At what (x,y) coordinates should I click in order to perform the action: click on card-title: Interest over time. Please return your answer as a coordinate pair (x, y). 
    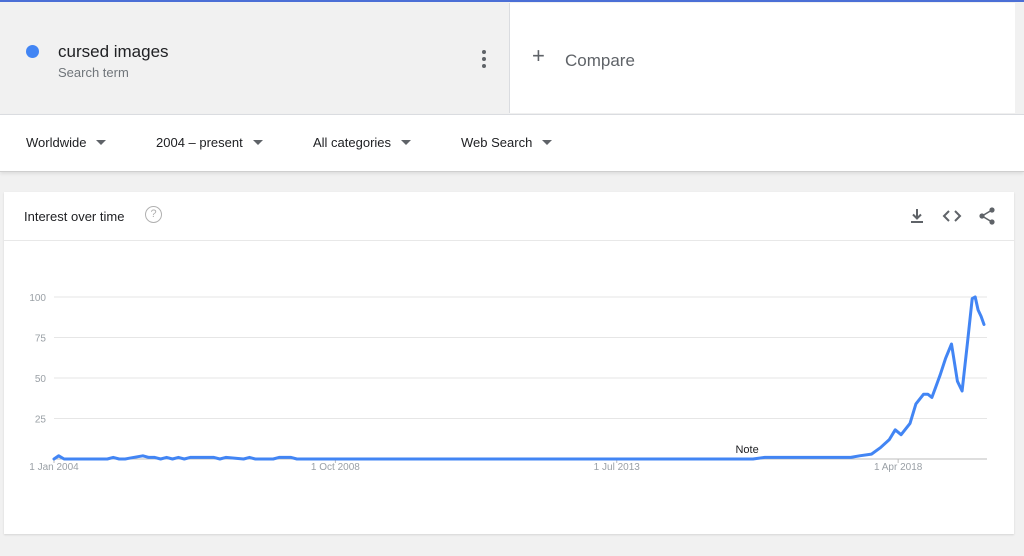
    Looking at the image, I should click on (74, 216).